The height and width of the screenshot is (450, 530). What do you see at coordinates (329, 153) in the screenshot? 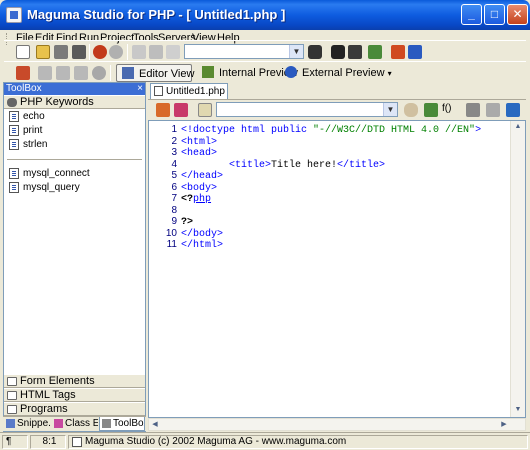
I see `code-line: 3 <head>` at bounding box center [329, 153].